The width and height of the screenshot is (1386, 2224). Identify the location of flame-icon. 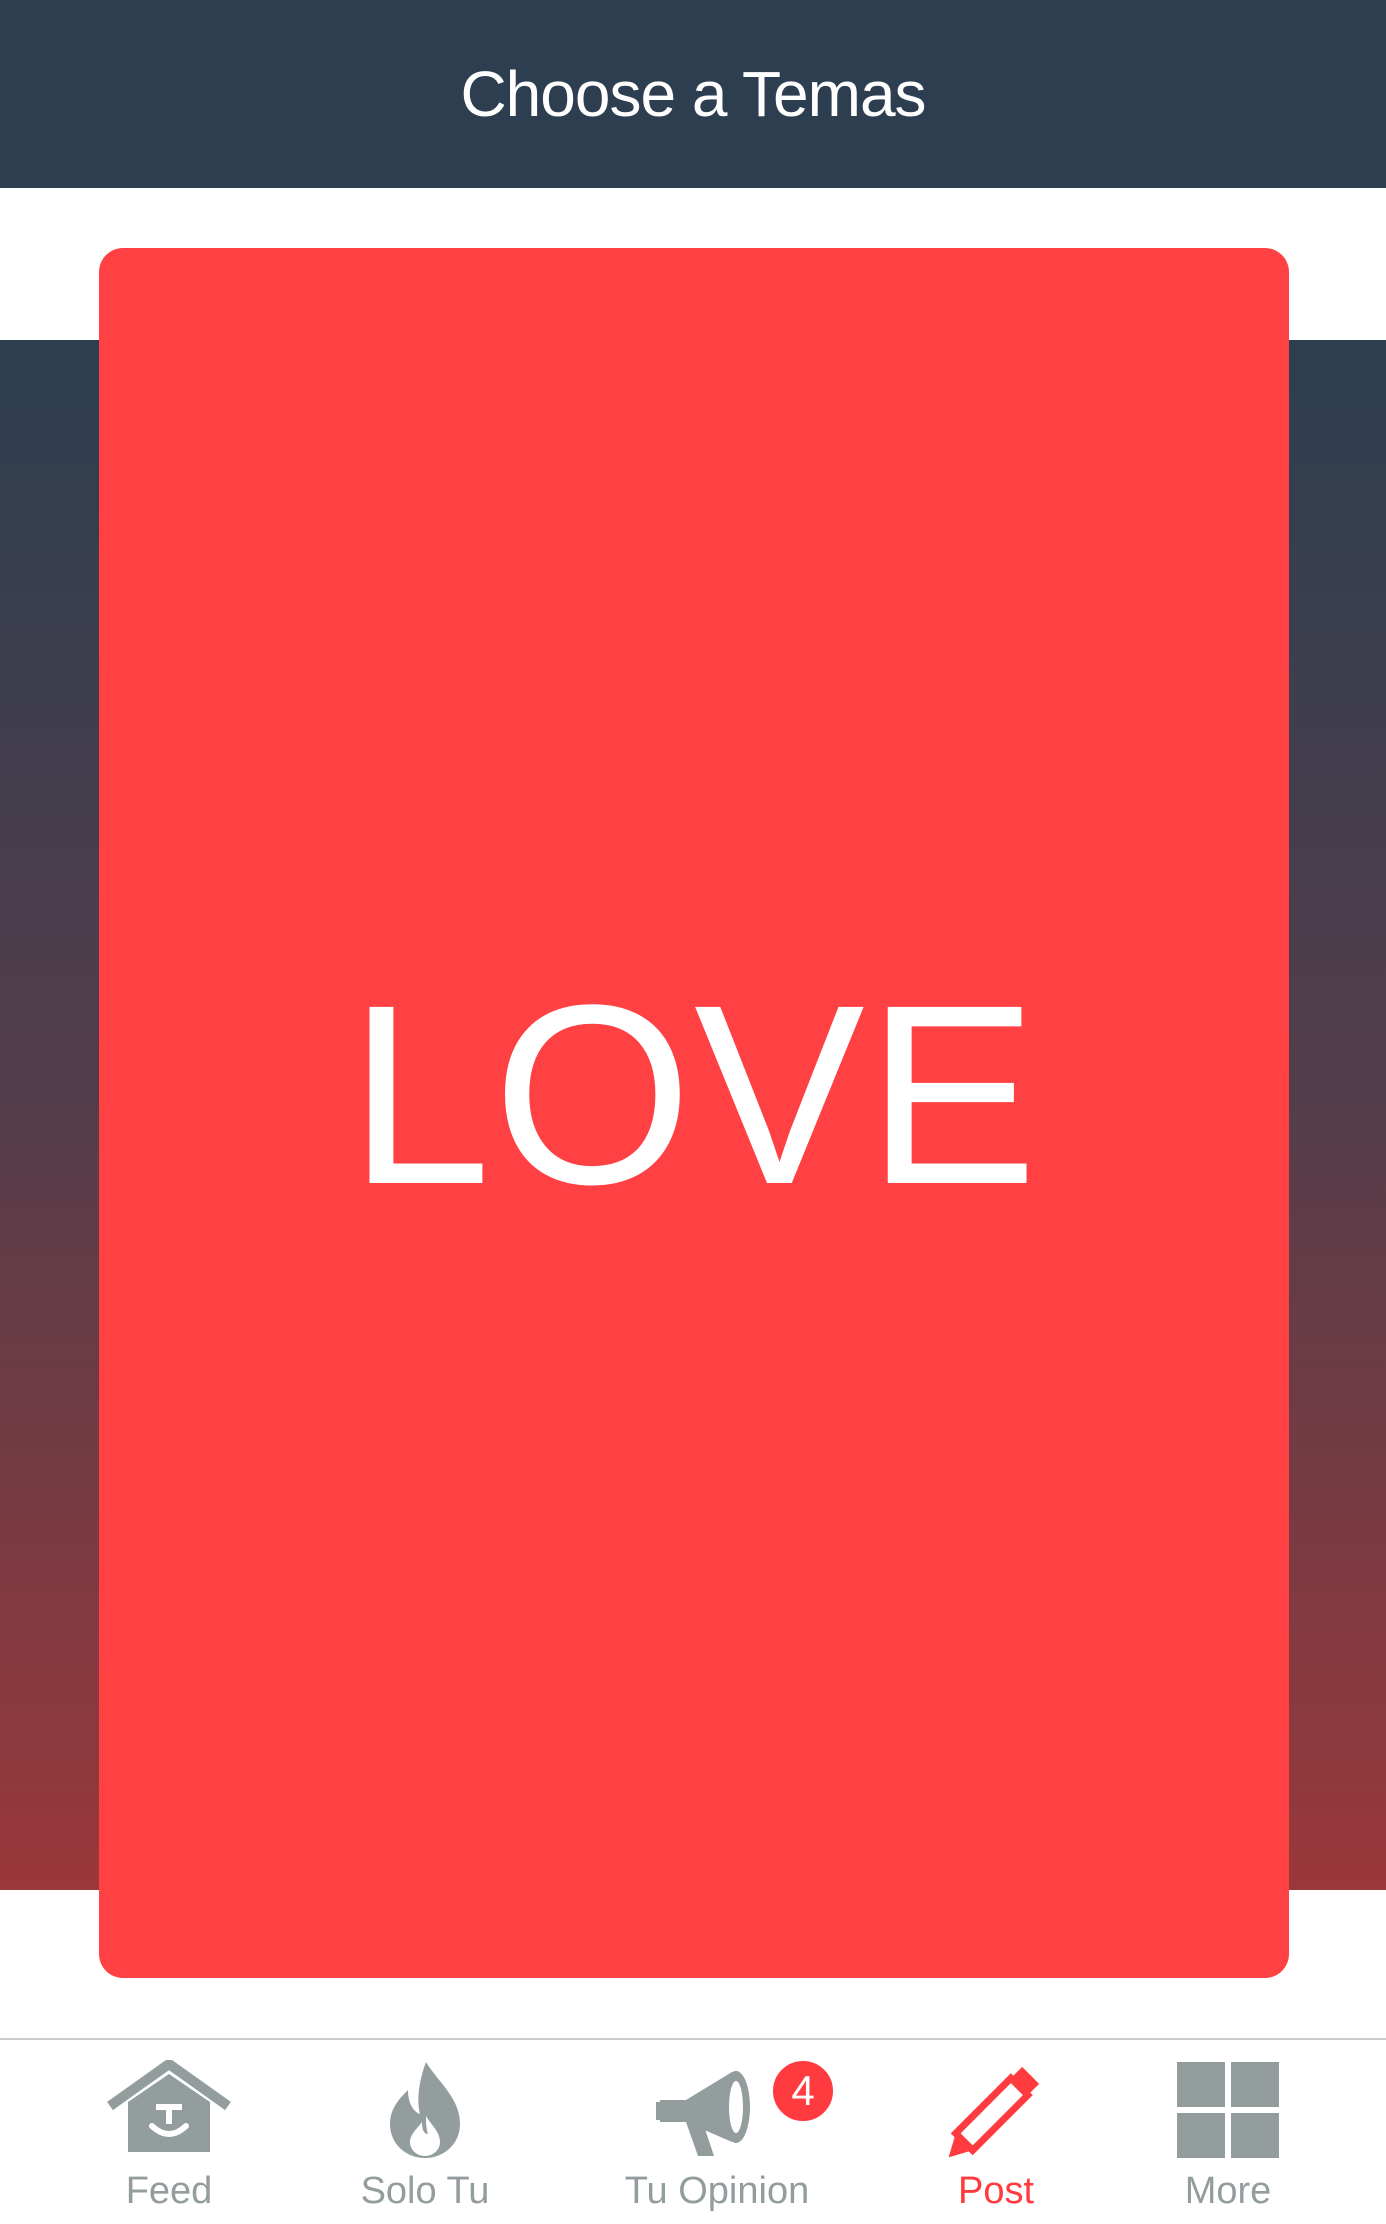
(425, 2110).